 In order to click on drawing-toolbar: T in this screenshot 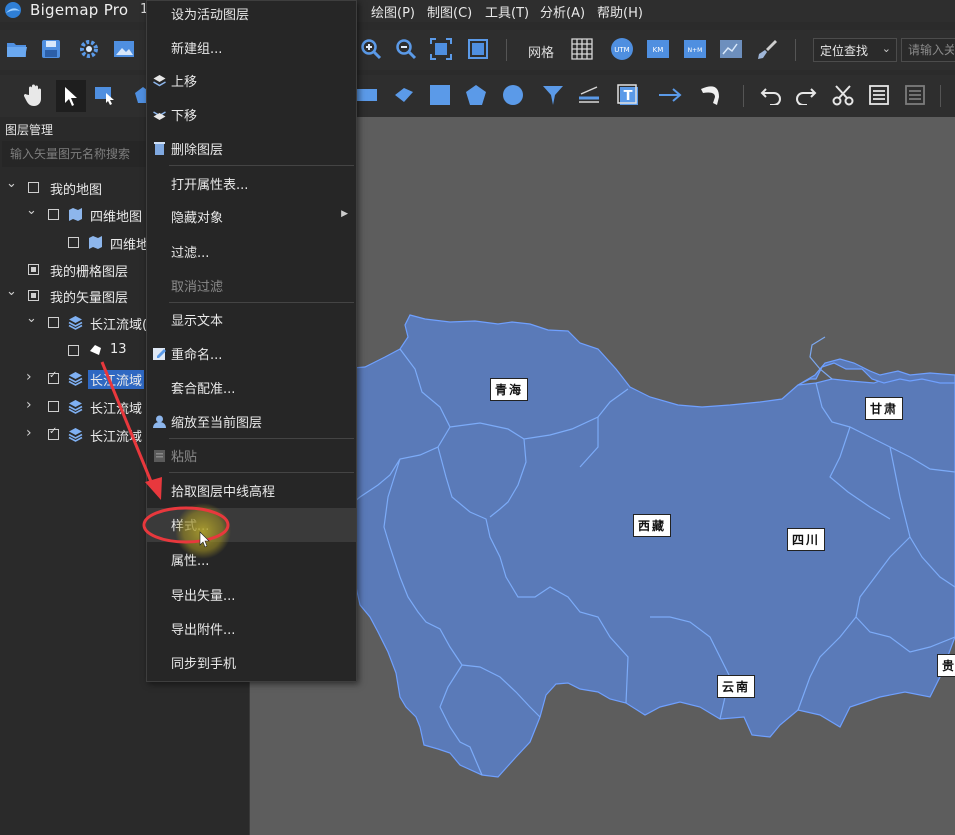, I will do `click(477, 96)`.